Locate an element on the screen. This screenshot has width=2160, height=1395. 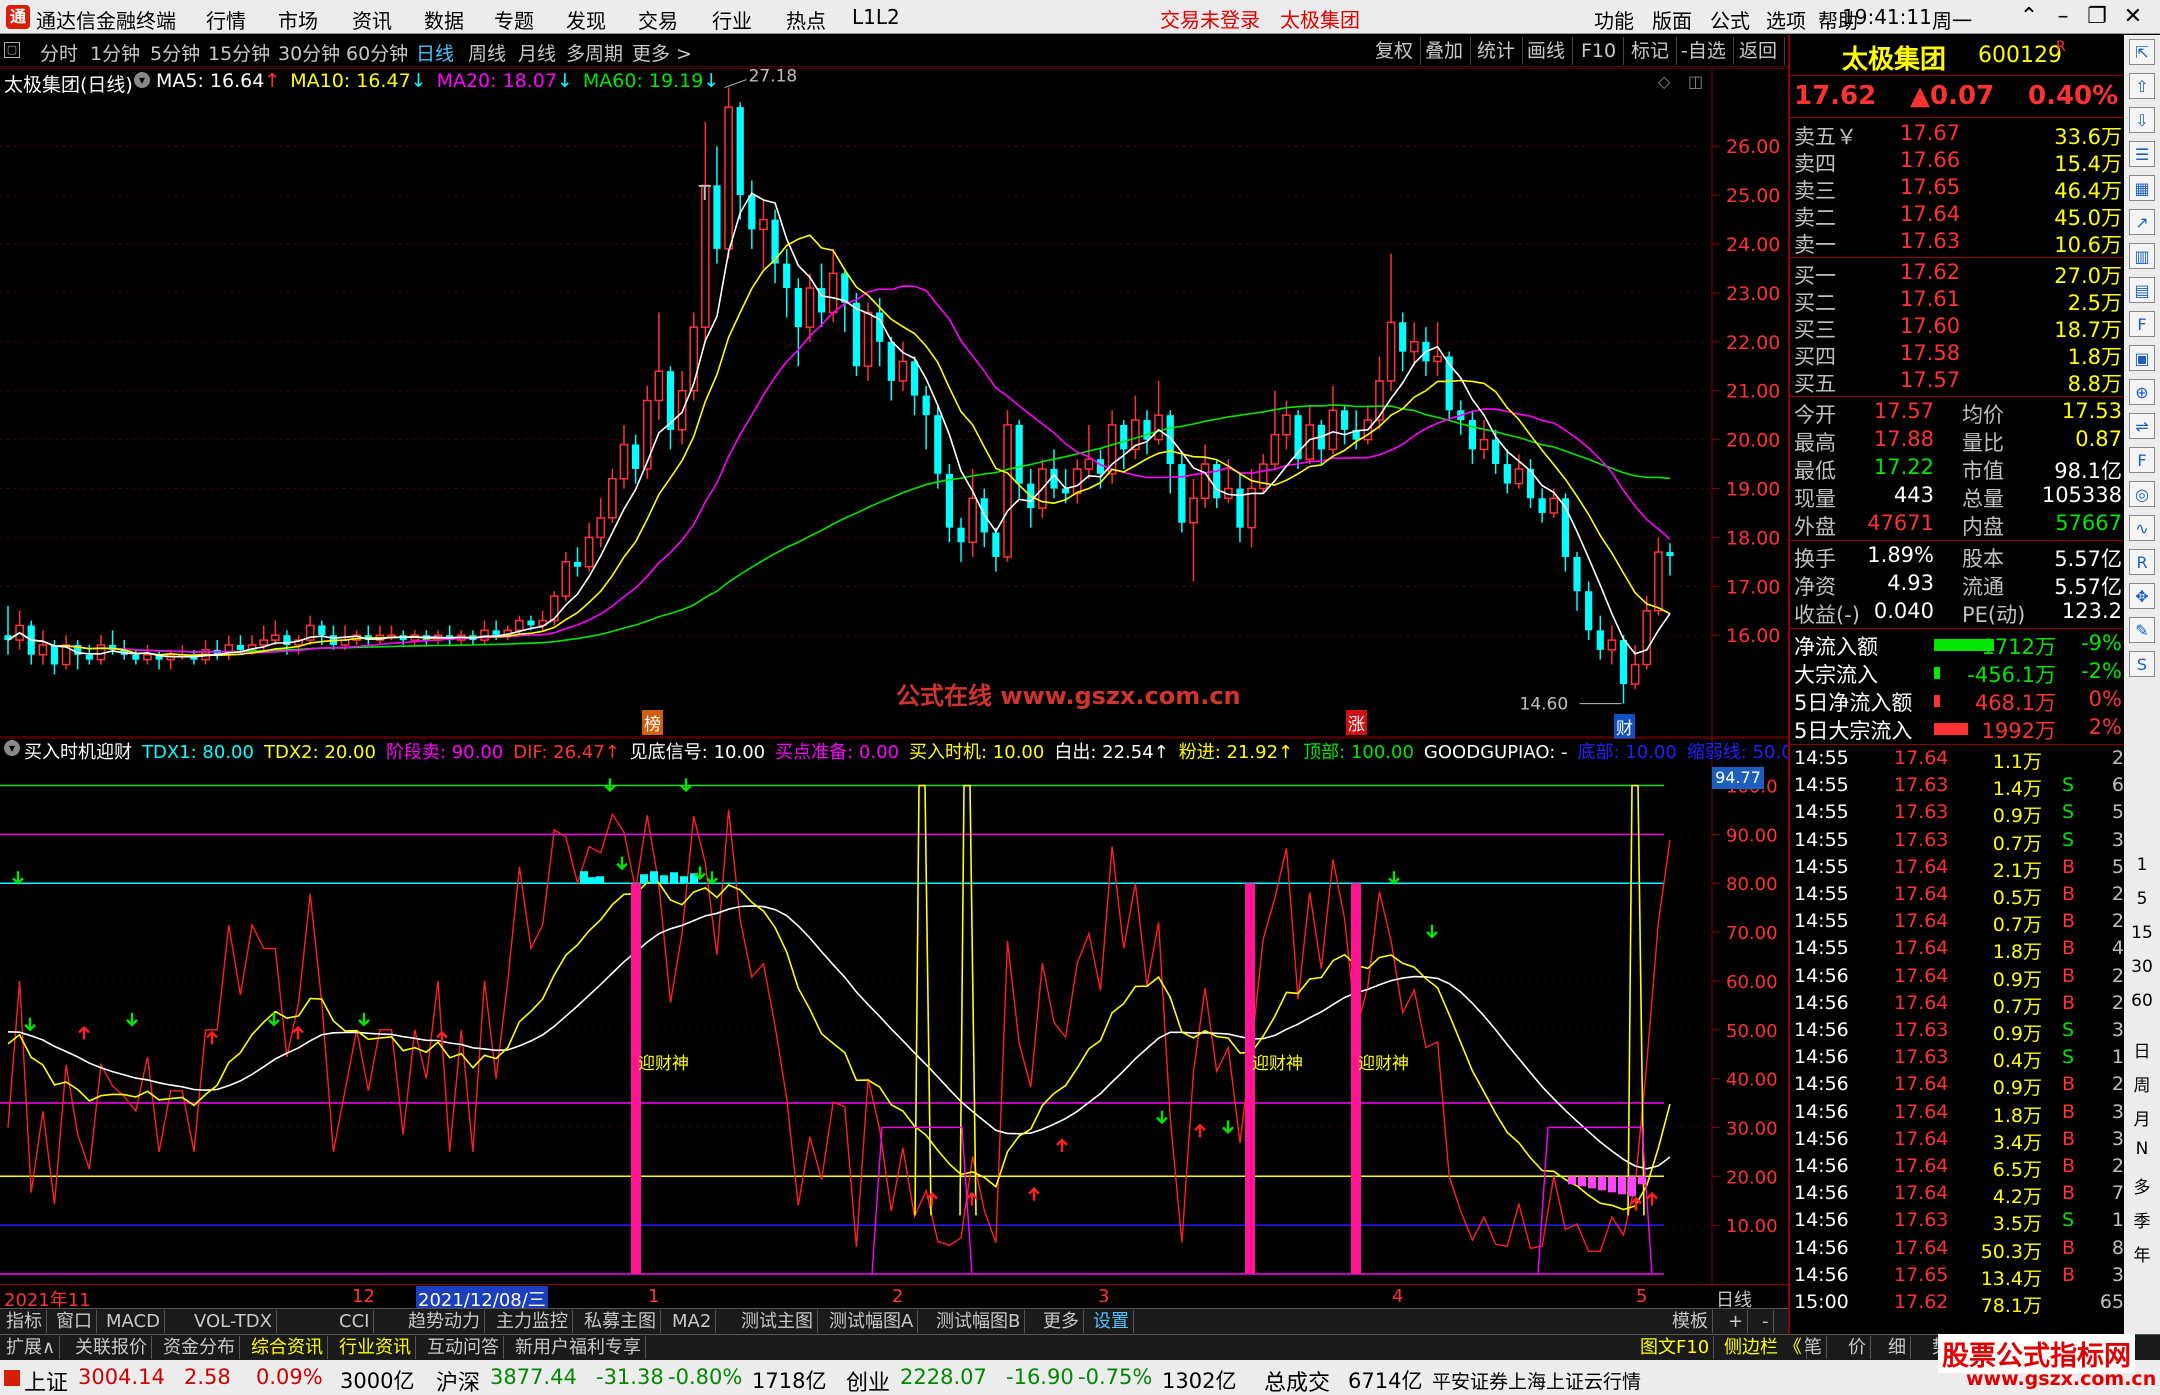
sidebar-minute-button: 15 is located at coordinates (2142, 933).